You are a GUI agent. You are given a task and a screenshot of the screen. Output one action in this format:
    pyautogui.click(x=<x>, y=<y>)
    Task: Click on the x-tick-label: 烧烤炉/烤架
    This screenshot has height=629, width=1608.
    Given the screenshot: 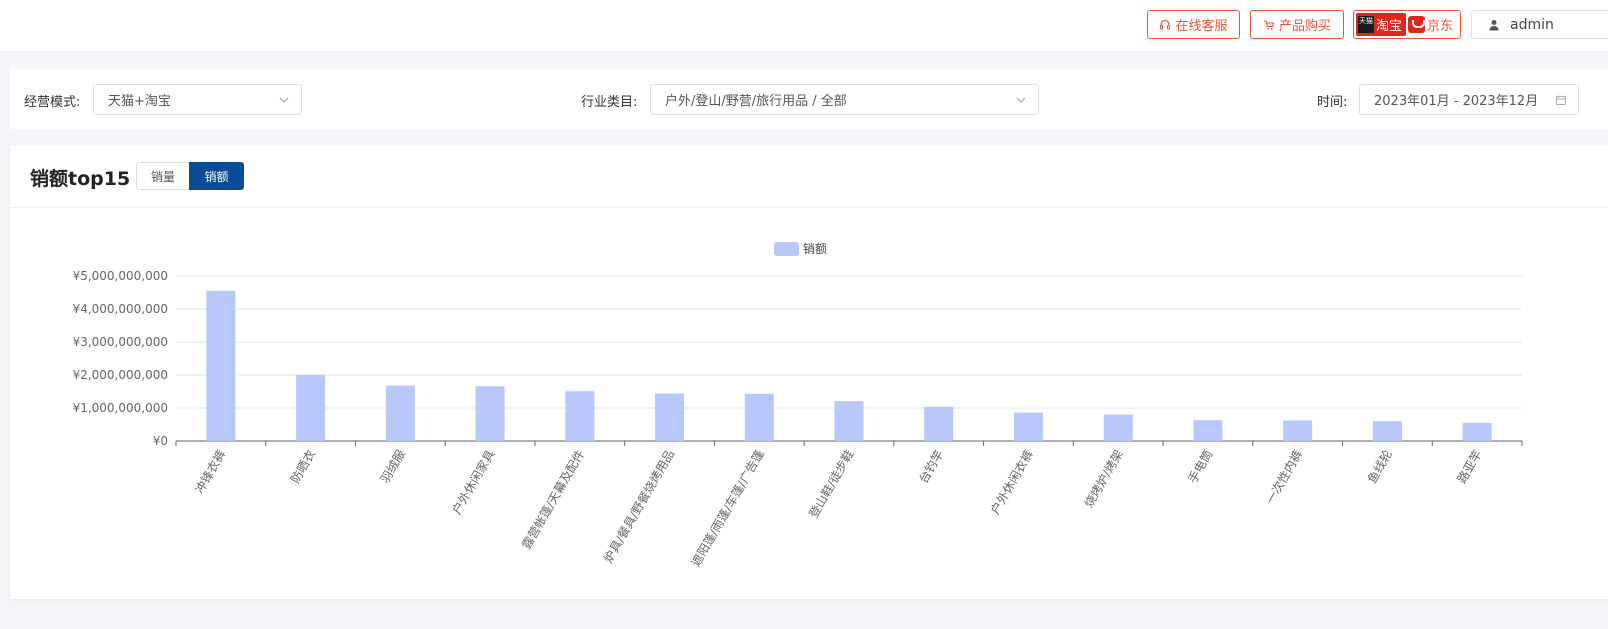 What is the action you would take?
    pyautogui.click(x=1103, y=478)
    